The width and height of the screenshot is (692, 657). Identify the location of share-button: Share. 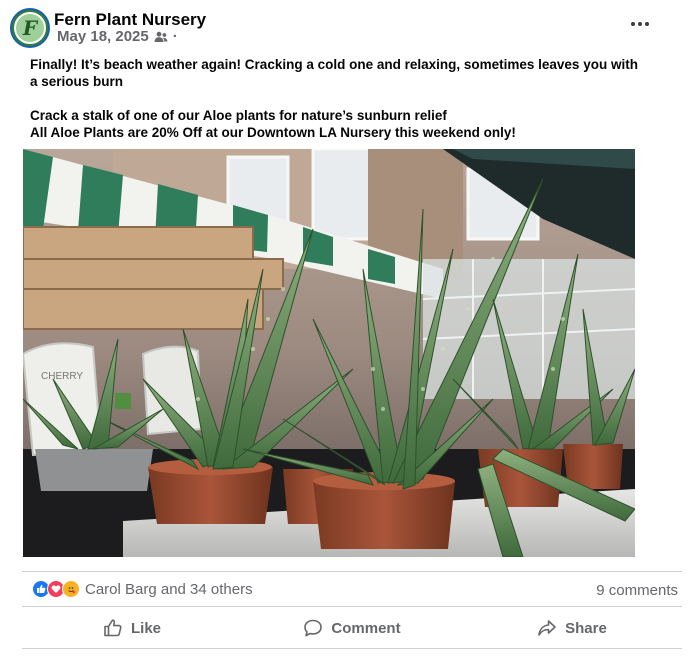
(572, 628).